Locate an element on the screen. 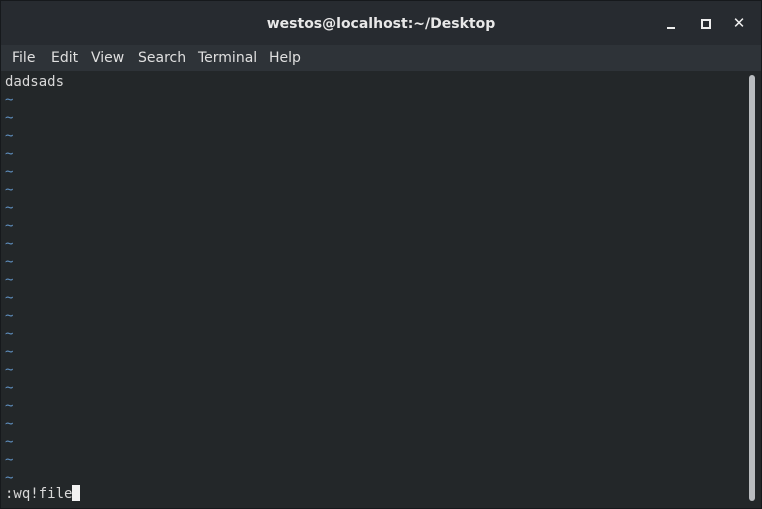  menu-bar: File Edit View Search Terminal Help is located at coordinates (381, 58).